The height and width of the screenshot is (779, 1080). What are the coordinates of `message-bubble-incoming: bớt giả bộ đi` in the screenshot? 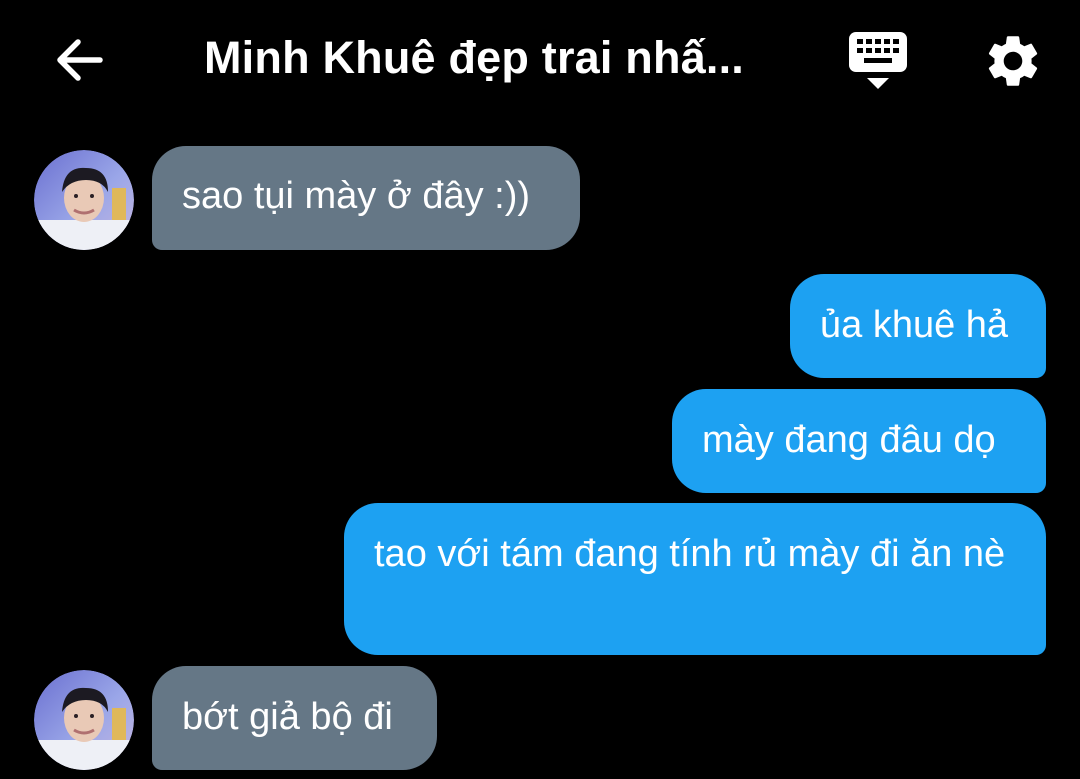 It's located at (294, 718).